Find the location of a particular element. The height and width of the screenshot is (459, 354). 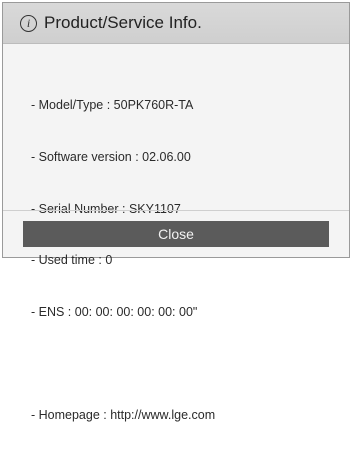

ens-line: - ENS : 00: 00: 00: 00: 00: 00" is located at coordinates (114, 311).